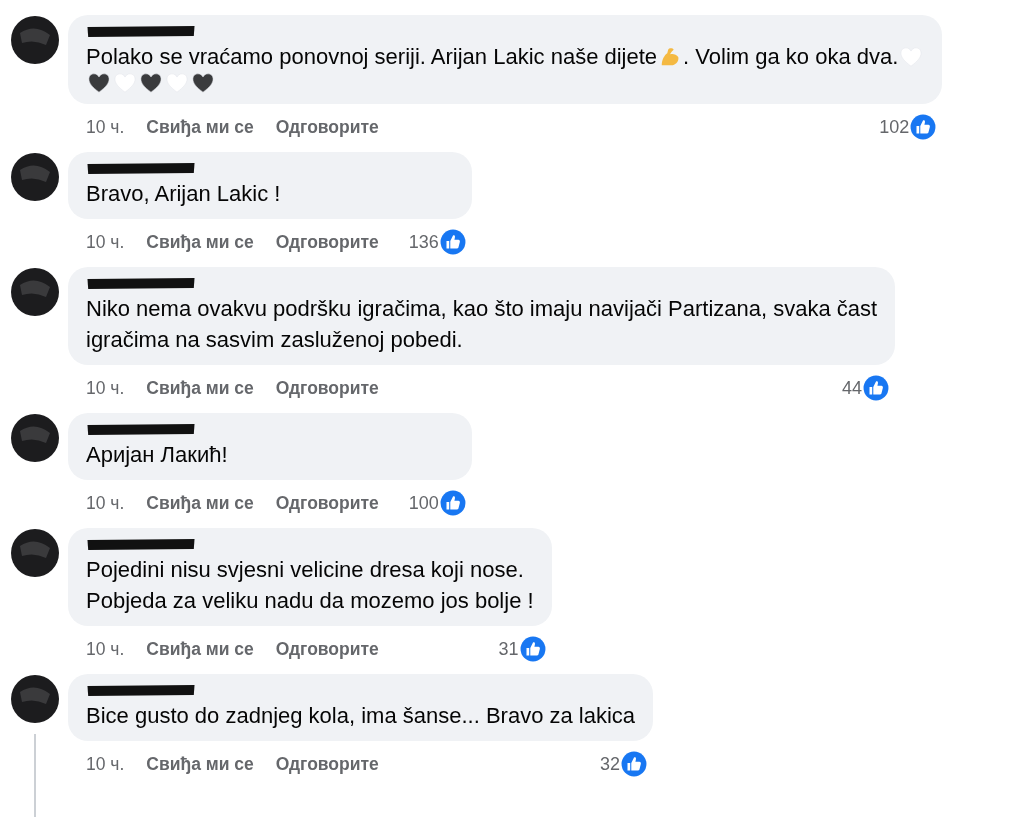 This screenshot has height=825, width=1024. Describe the element at coordinates (423, 503) in the screenshot. I see `reaction-count: 100` at that location.